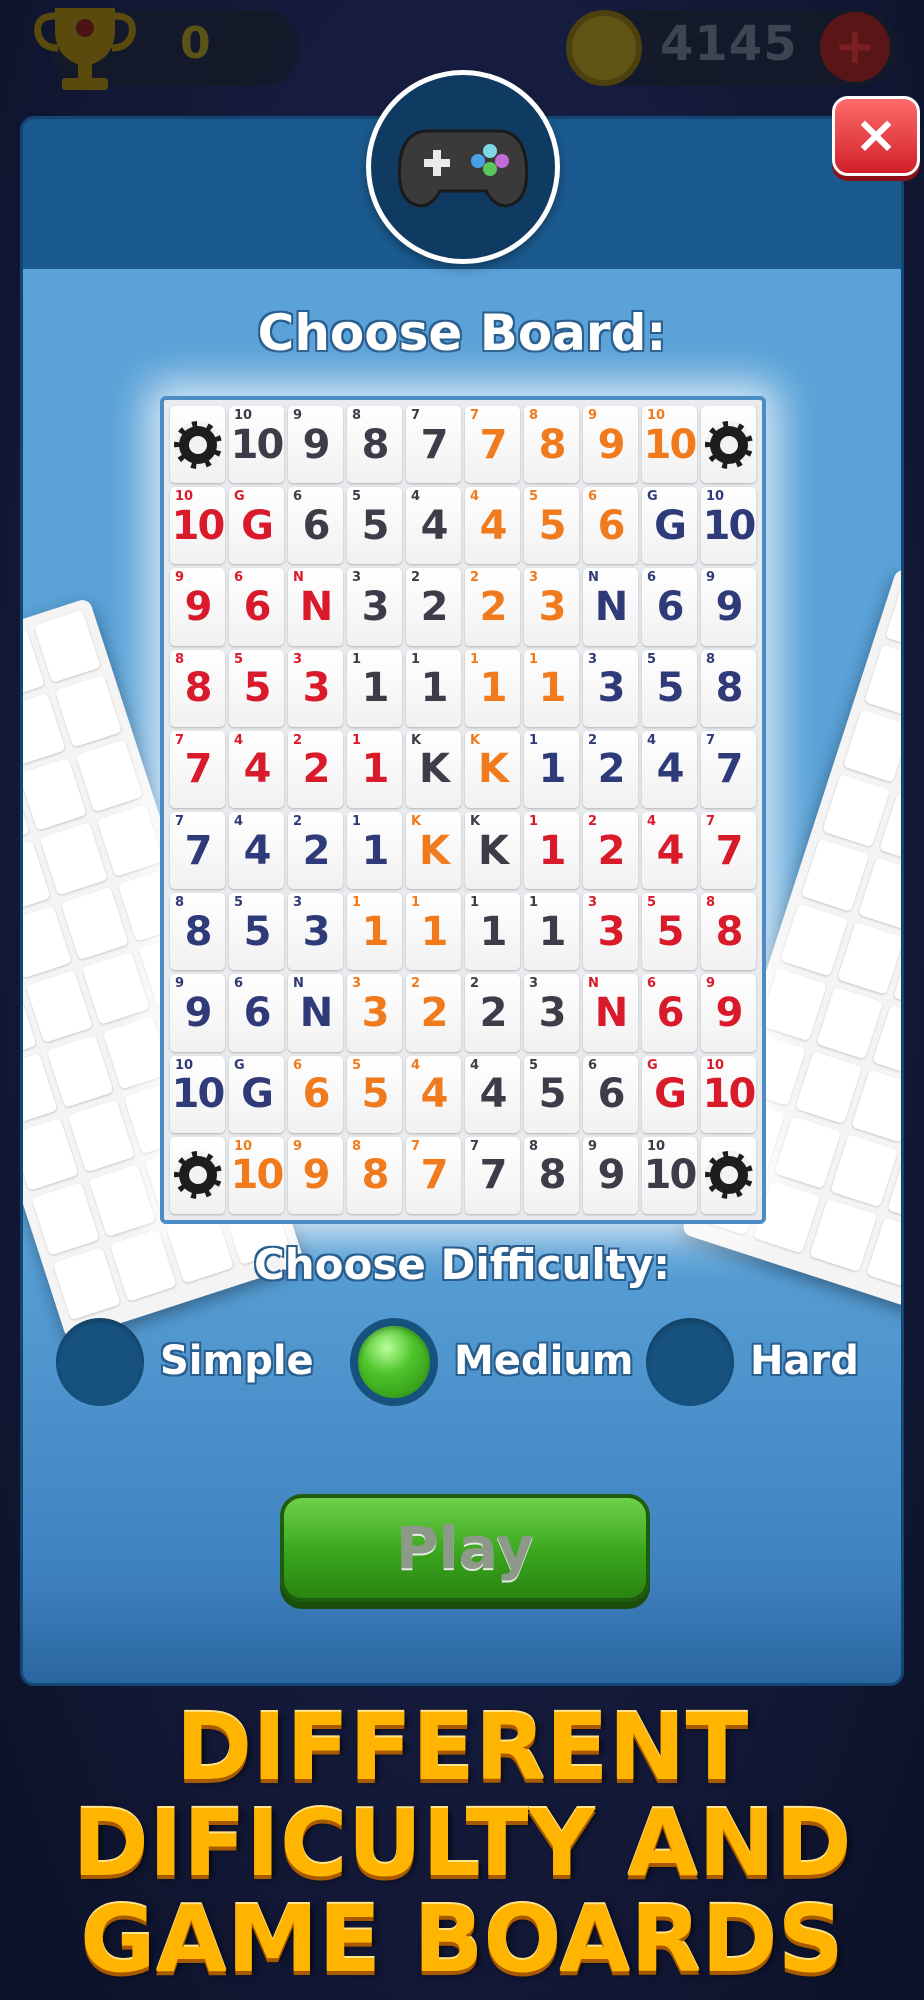 This screenshot has width=924, height=2000. I want to click on difficulty-simple: Simple, so click(186, 1363).